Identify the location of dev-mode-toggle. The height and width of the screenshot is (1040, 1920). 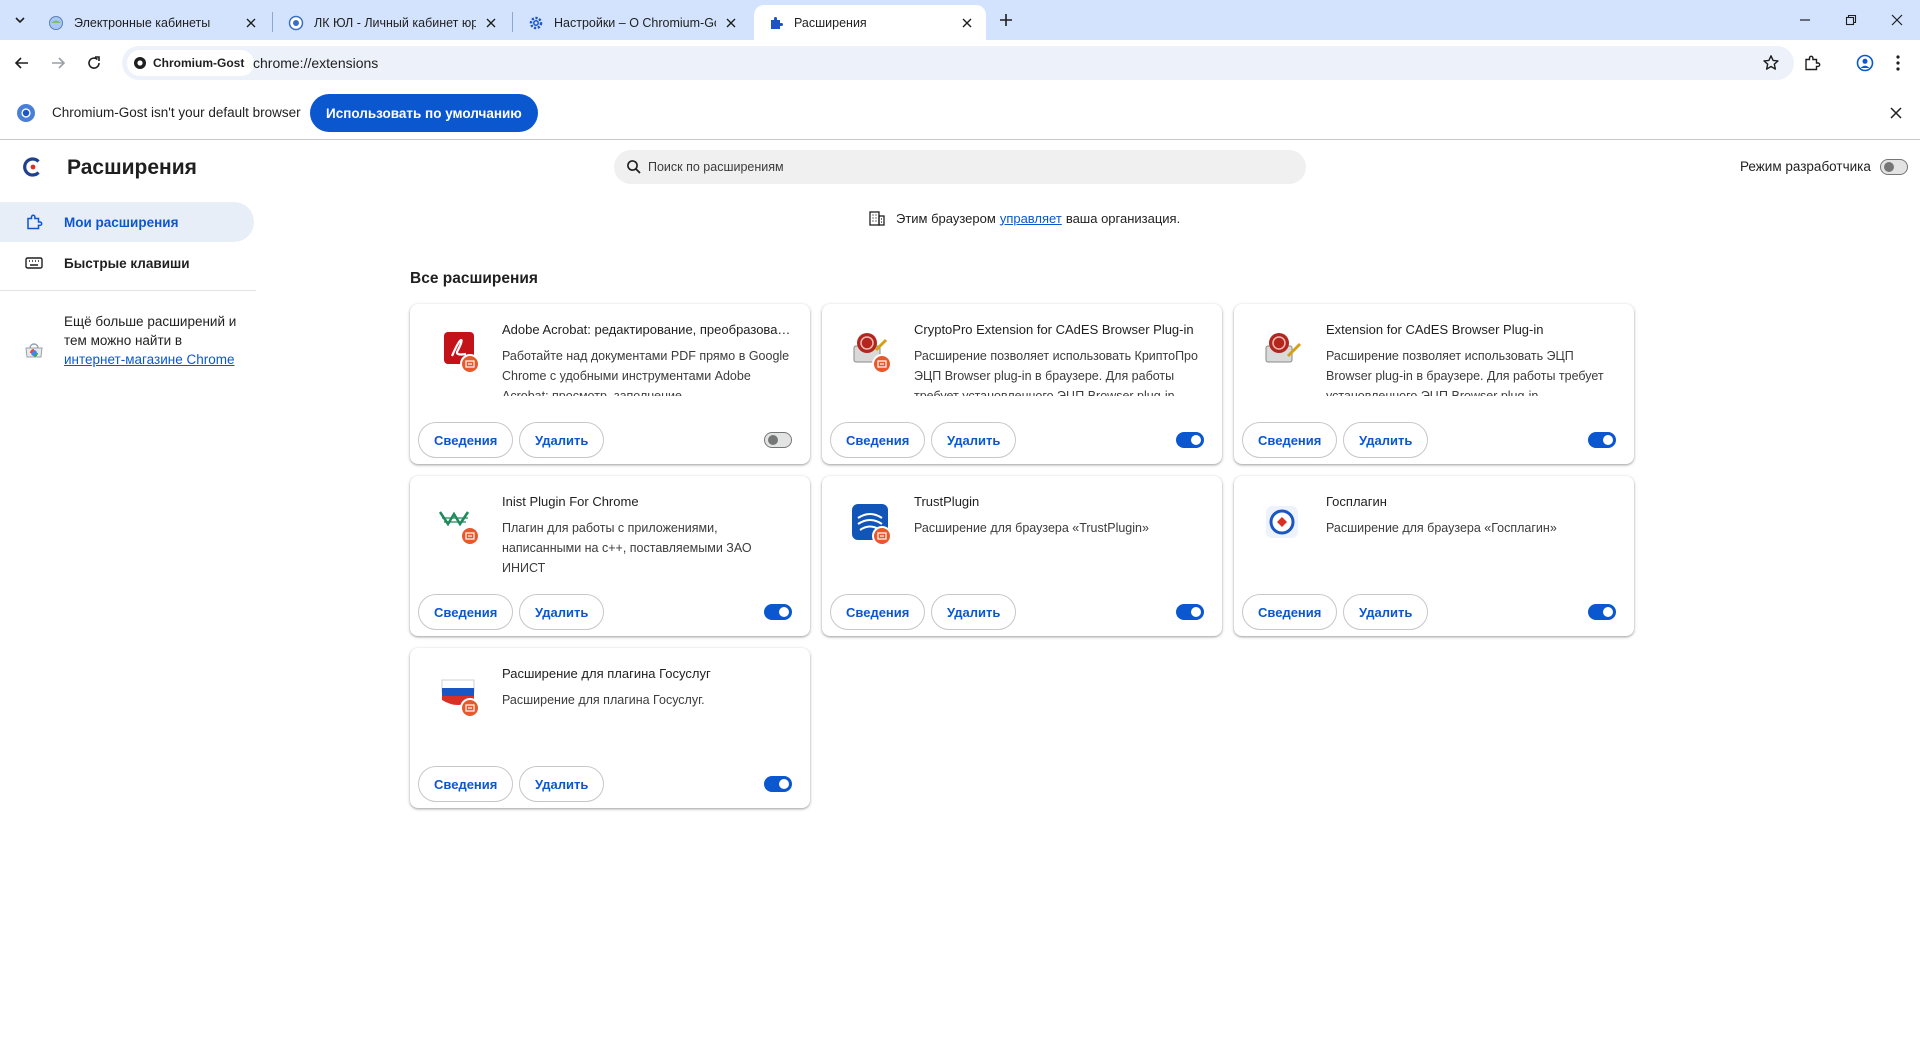
(1894, 167).